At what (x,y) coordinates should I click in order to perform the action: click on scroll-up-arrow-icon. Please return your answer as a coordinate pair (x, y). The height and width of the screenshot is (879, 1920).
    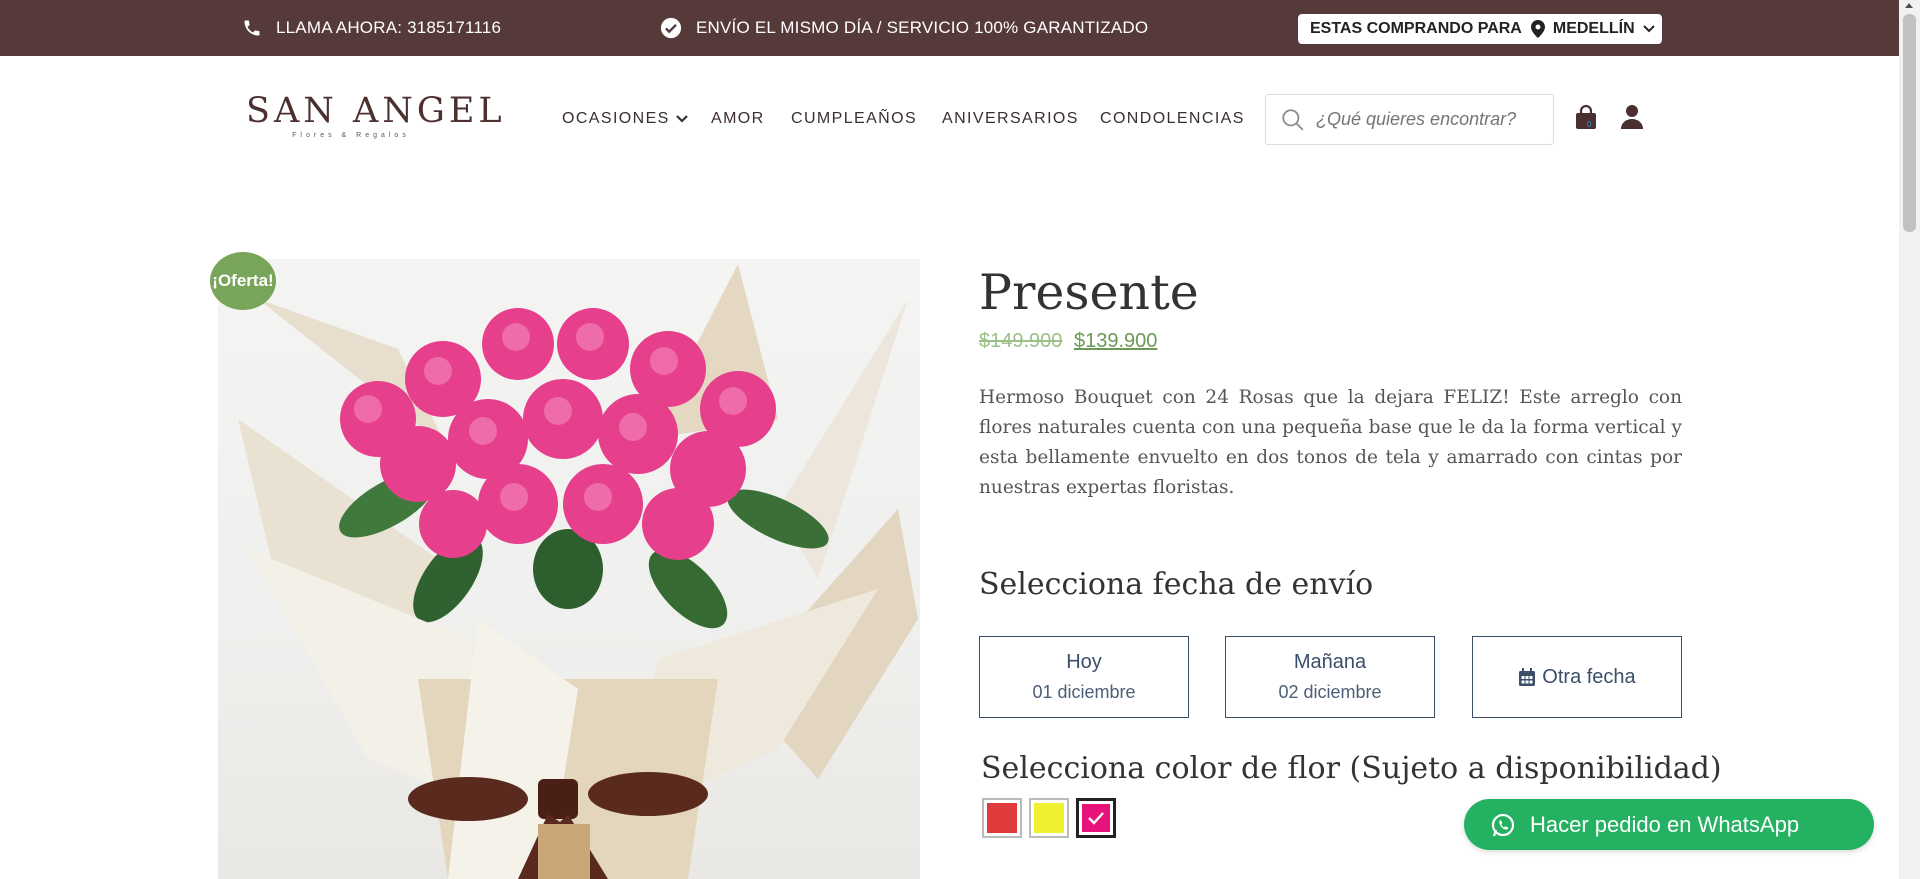
    Looking at the image, I should click on (1909, 5).